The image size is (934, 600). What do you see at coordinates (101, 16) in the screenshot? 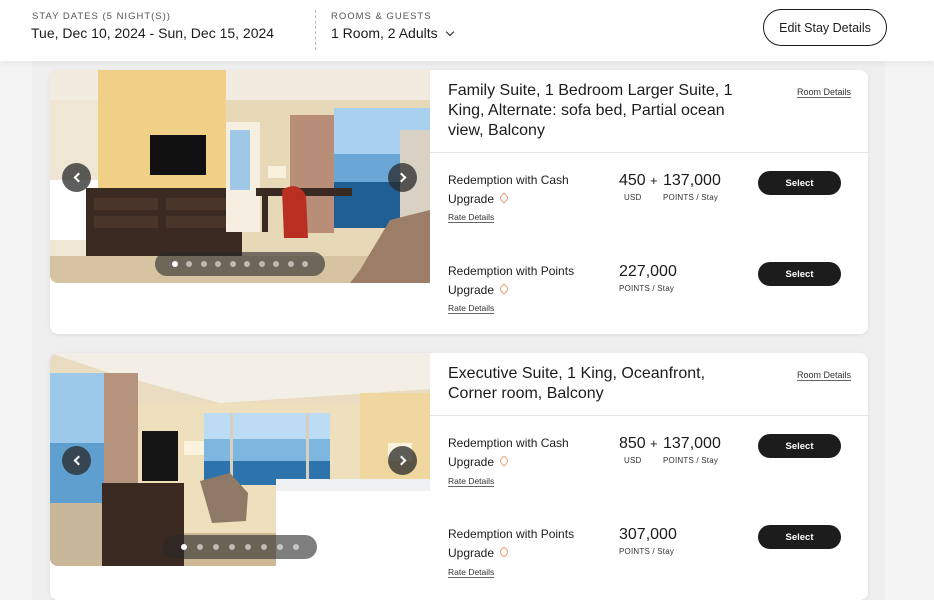
I see `stay-dates-label: STAY DATES (5 NIGHT(S))` at bounding box center [101, 16].